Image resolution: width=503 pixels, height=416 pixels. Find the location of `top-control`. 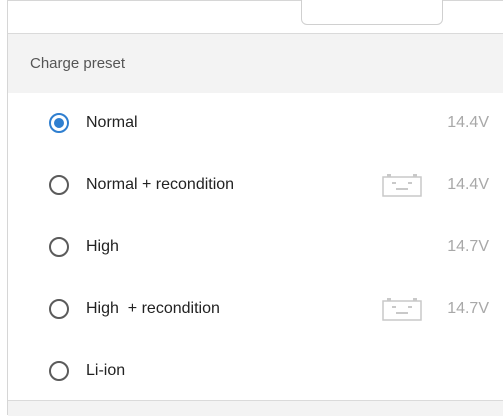

top-control is located at coordinates (372, 12).